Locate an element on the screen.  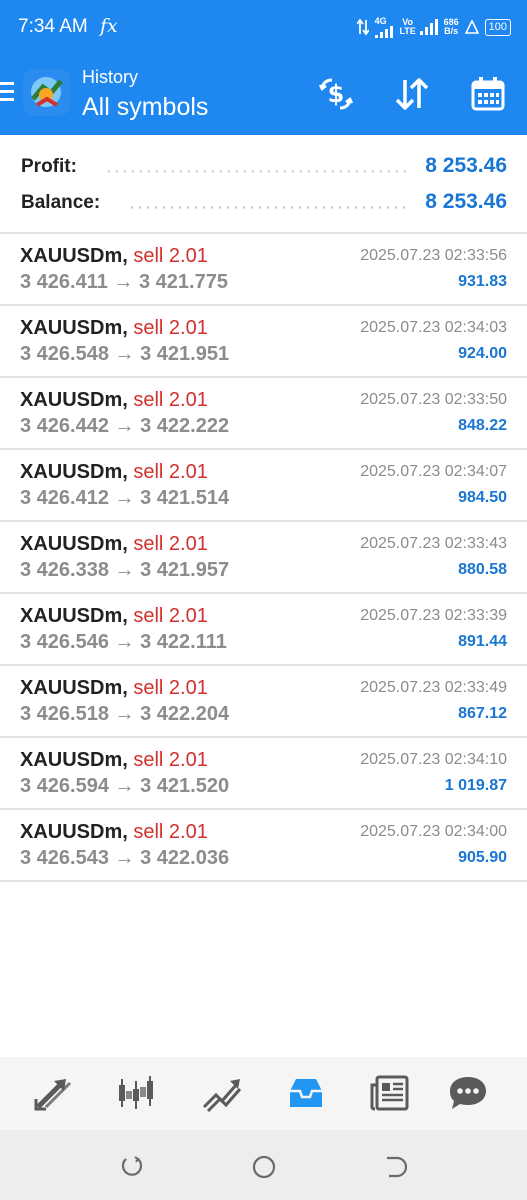
recents-icon is located at coordinates (132, 1167).